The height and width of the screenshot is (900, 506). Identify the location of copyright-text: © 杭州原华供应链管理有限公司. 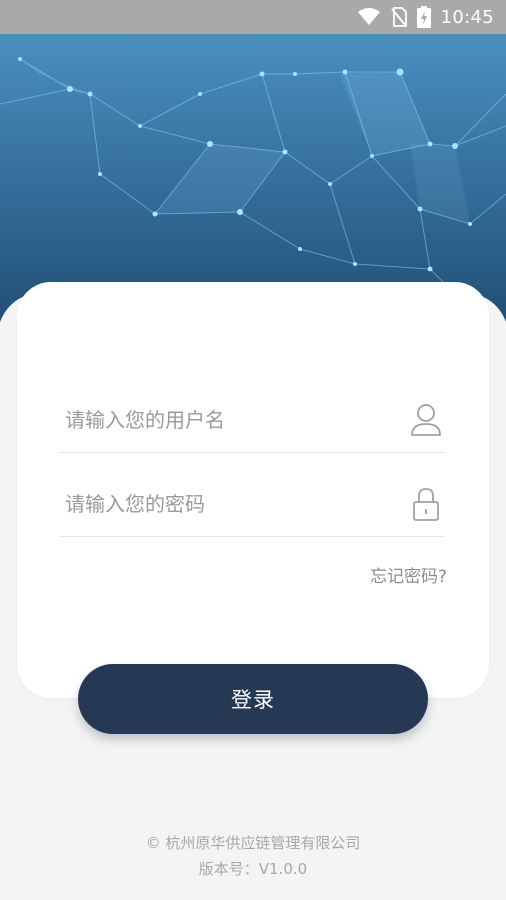
(253, 843).